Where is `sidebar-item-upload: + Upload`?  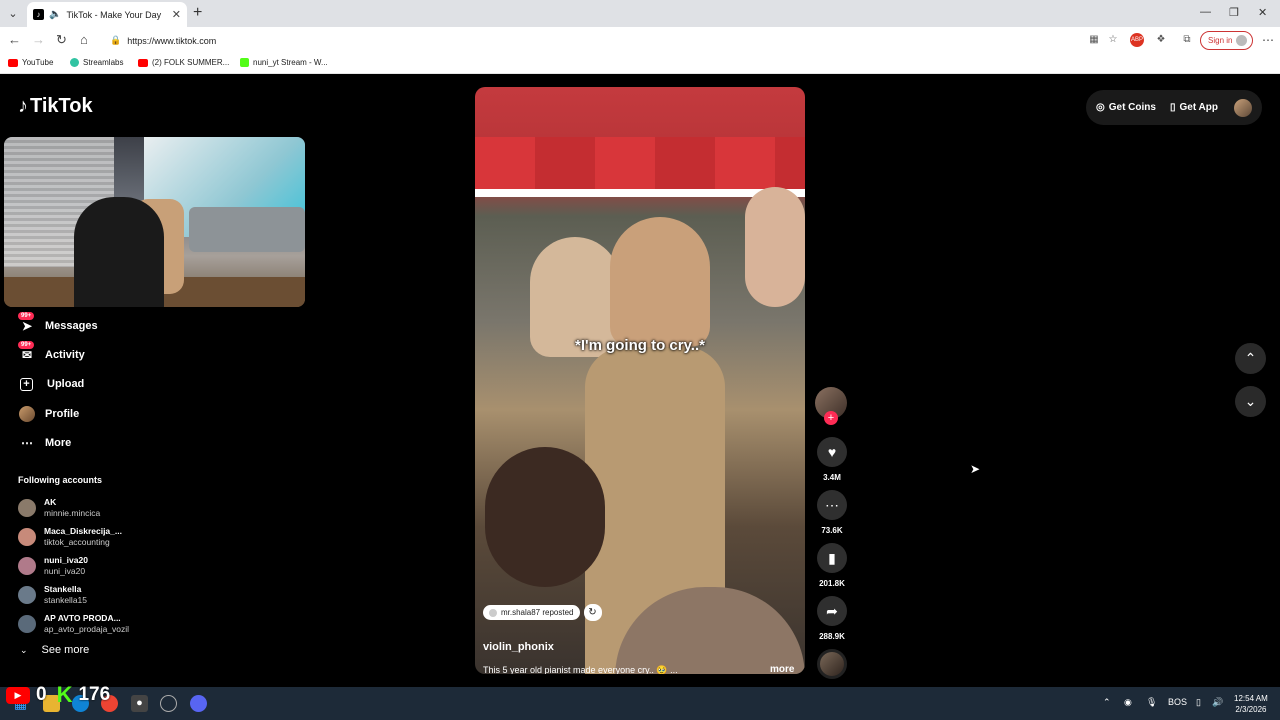
sidebar-item-upload: + Upload is located at coordinates (58, 384).